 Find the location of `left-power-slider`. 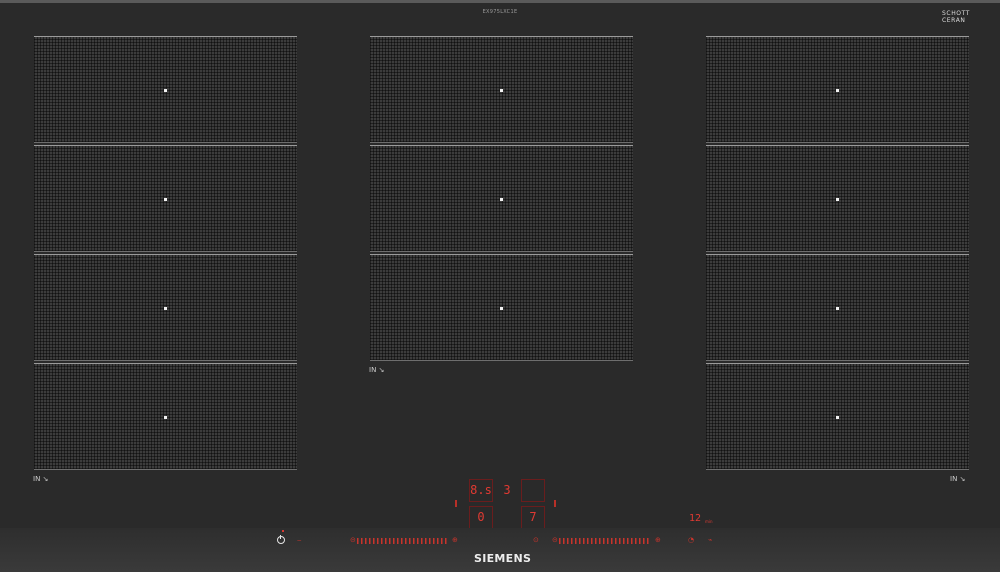

left-power-slider is located at coordinates (402, 541).